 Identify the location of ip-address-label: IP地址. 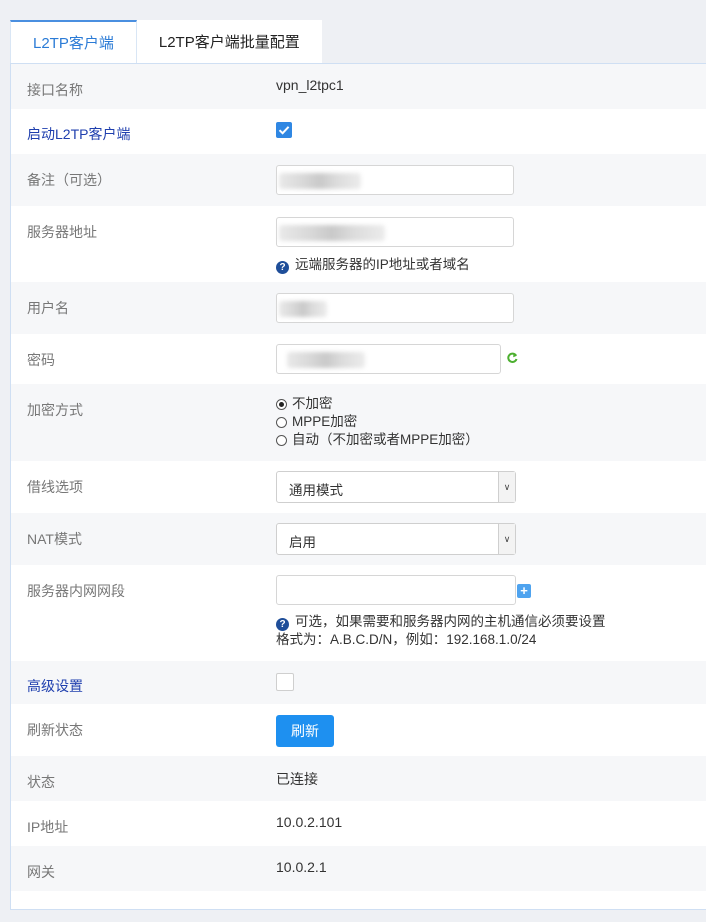
(48, 827).